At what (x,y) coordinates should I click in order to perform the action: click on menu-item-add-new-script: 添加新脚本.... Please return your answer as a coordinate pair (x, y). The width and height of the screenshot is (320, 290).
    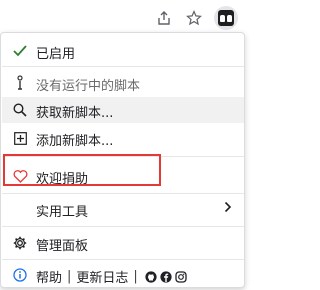
    Looking at the image, I should click on (123, 138).